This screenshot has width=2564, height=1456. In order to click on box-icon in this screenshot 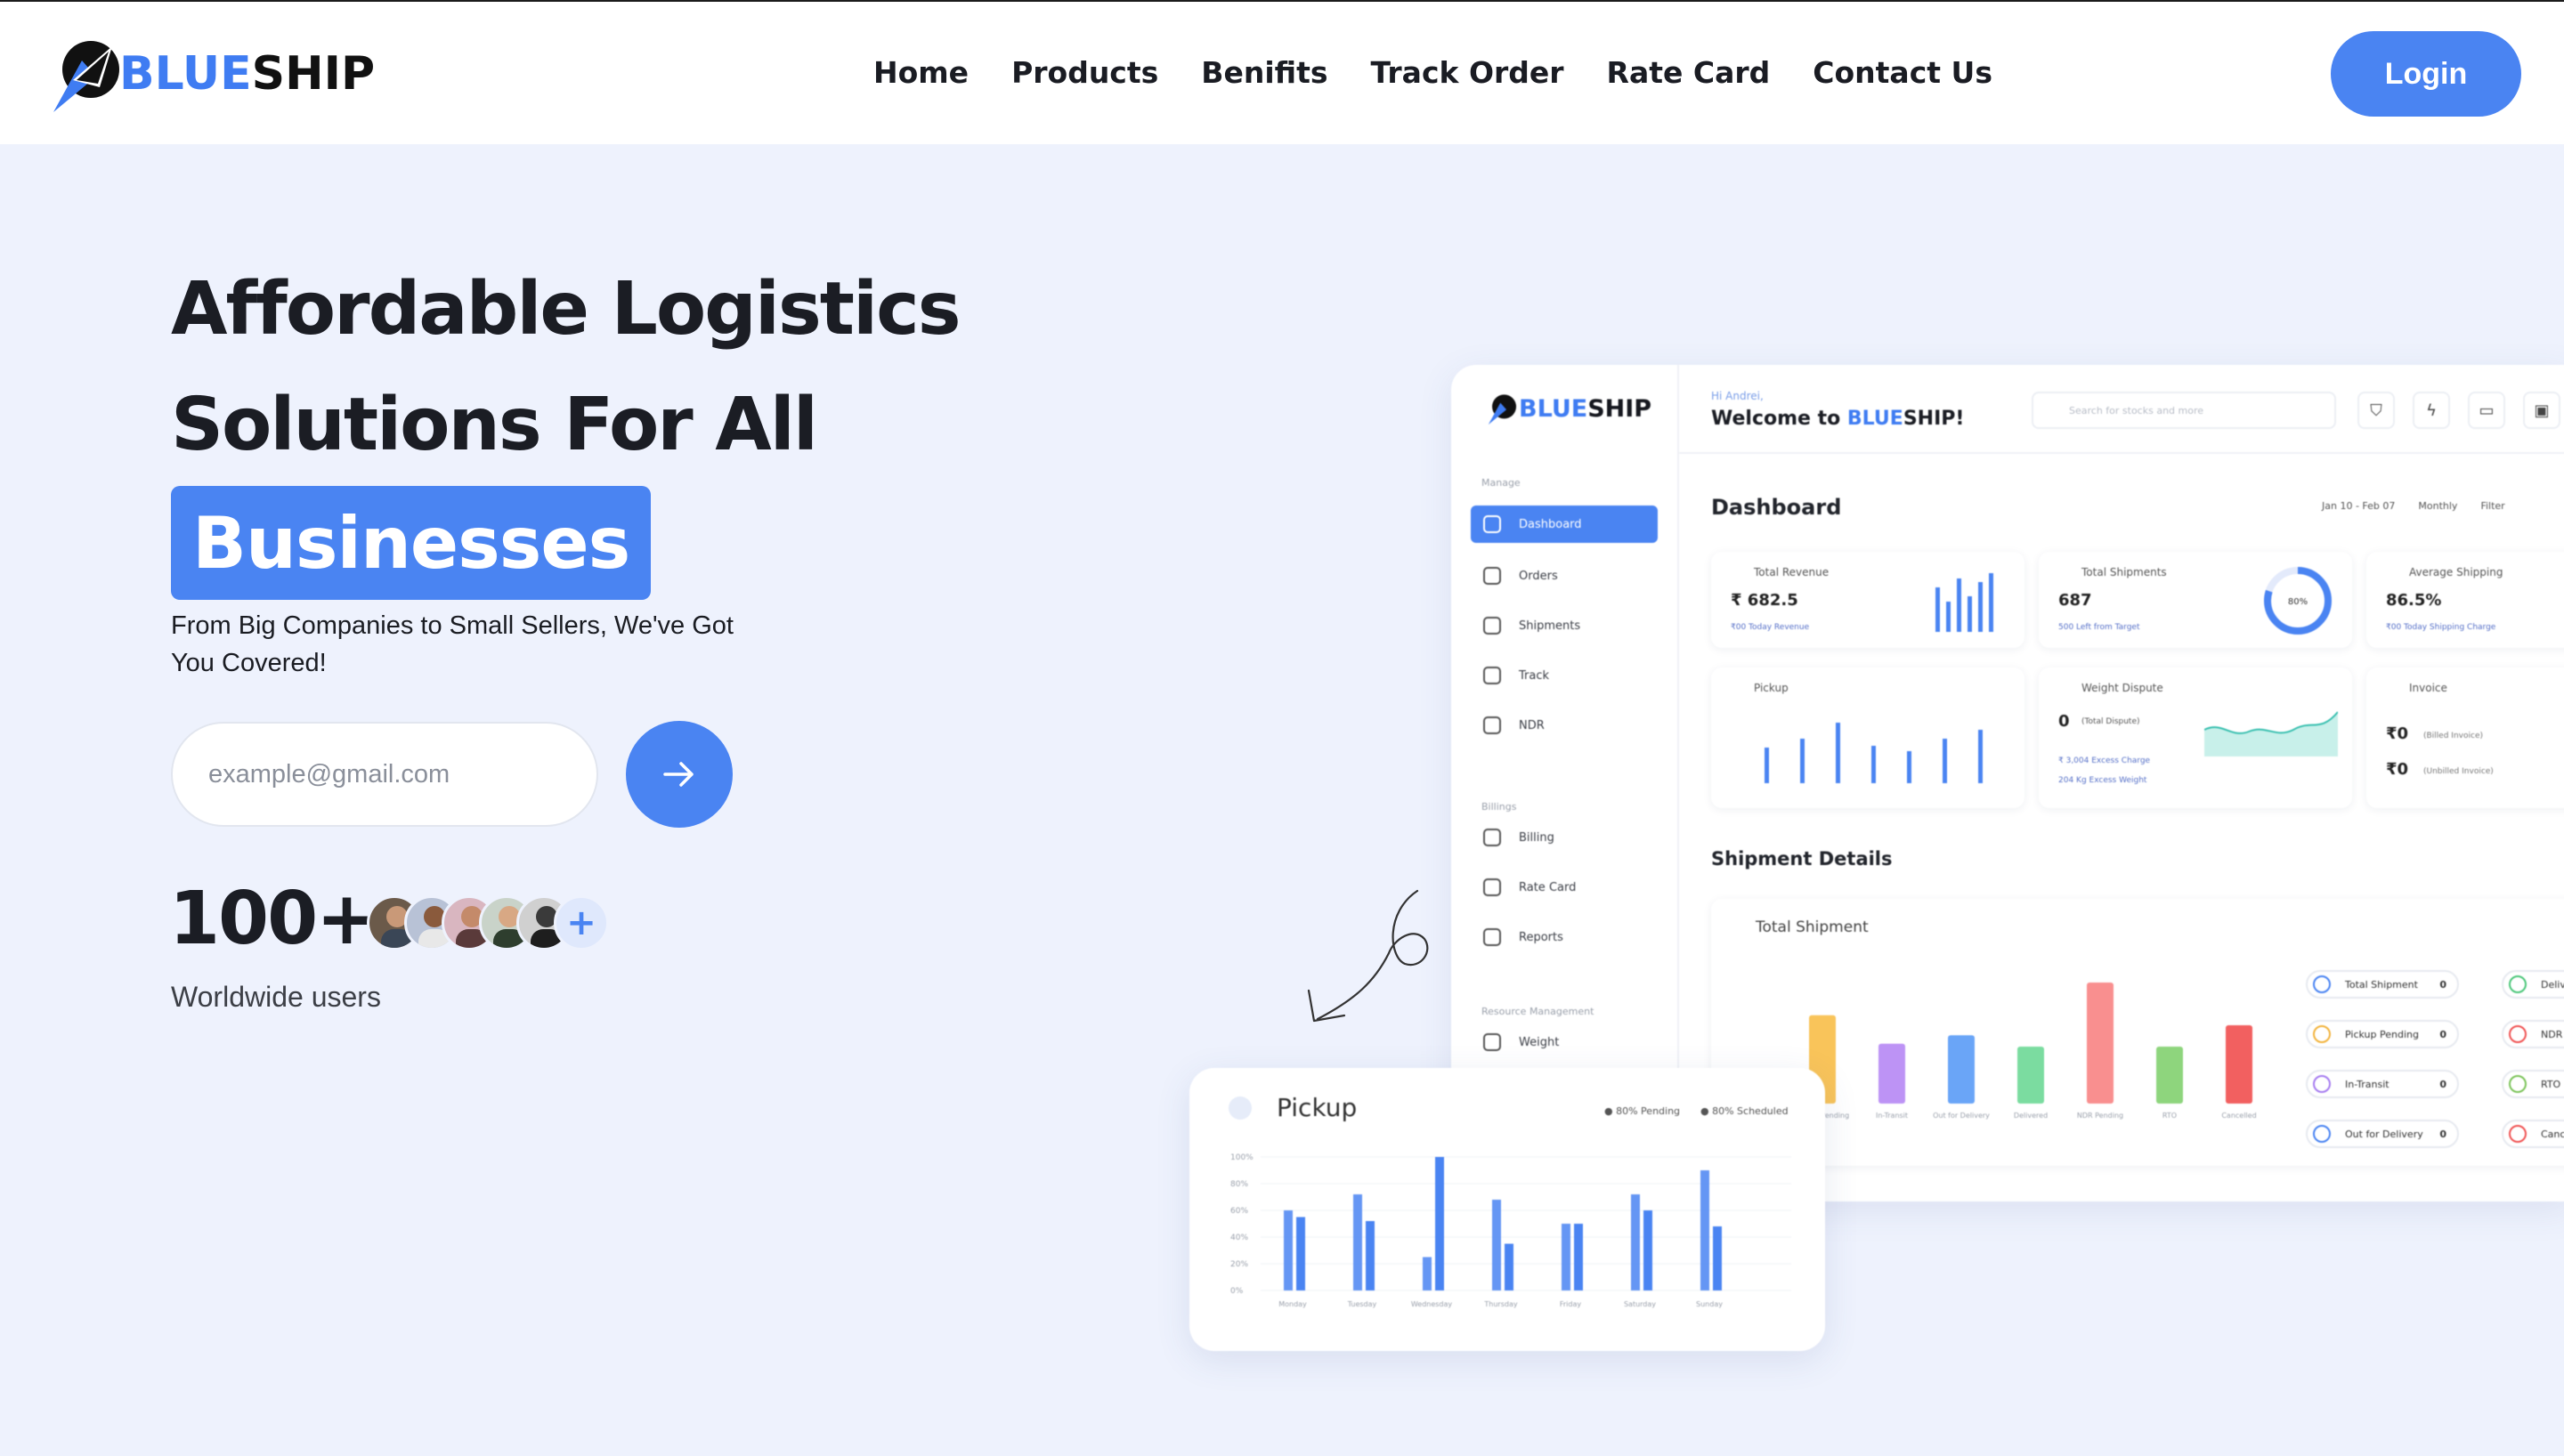, I will do `click(1492, 576)`.